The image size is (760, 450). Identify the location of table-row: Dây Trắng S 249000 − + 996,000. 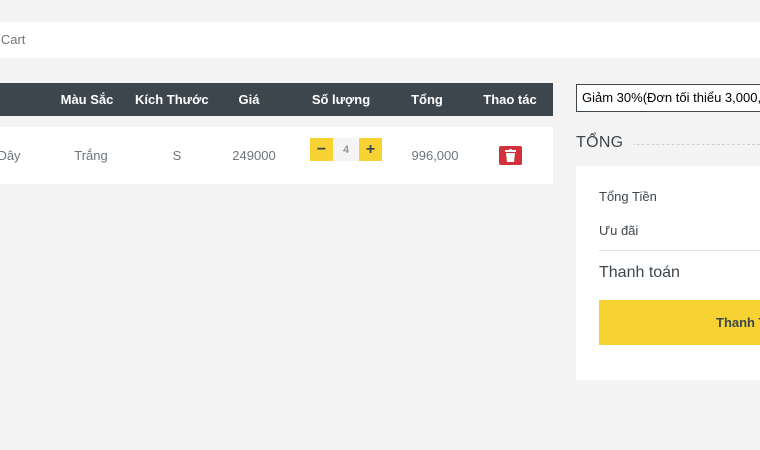
(276, 155).